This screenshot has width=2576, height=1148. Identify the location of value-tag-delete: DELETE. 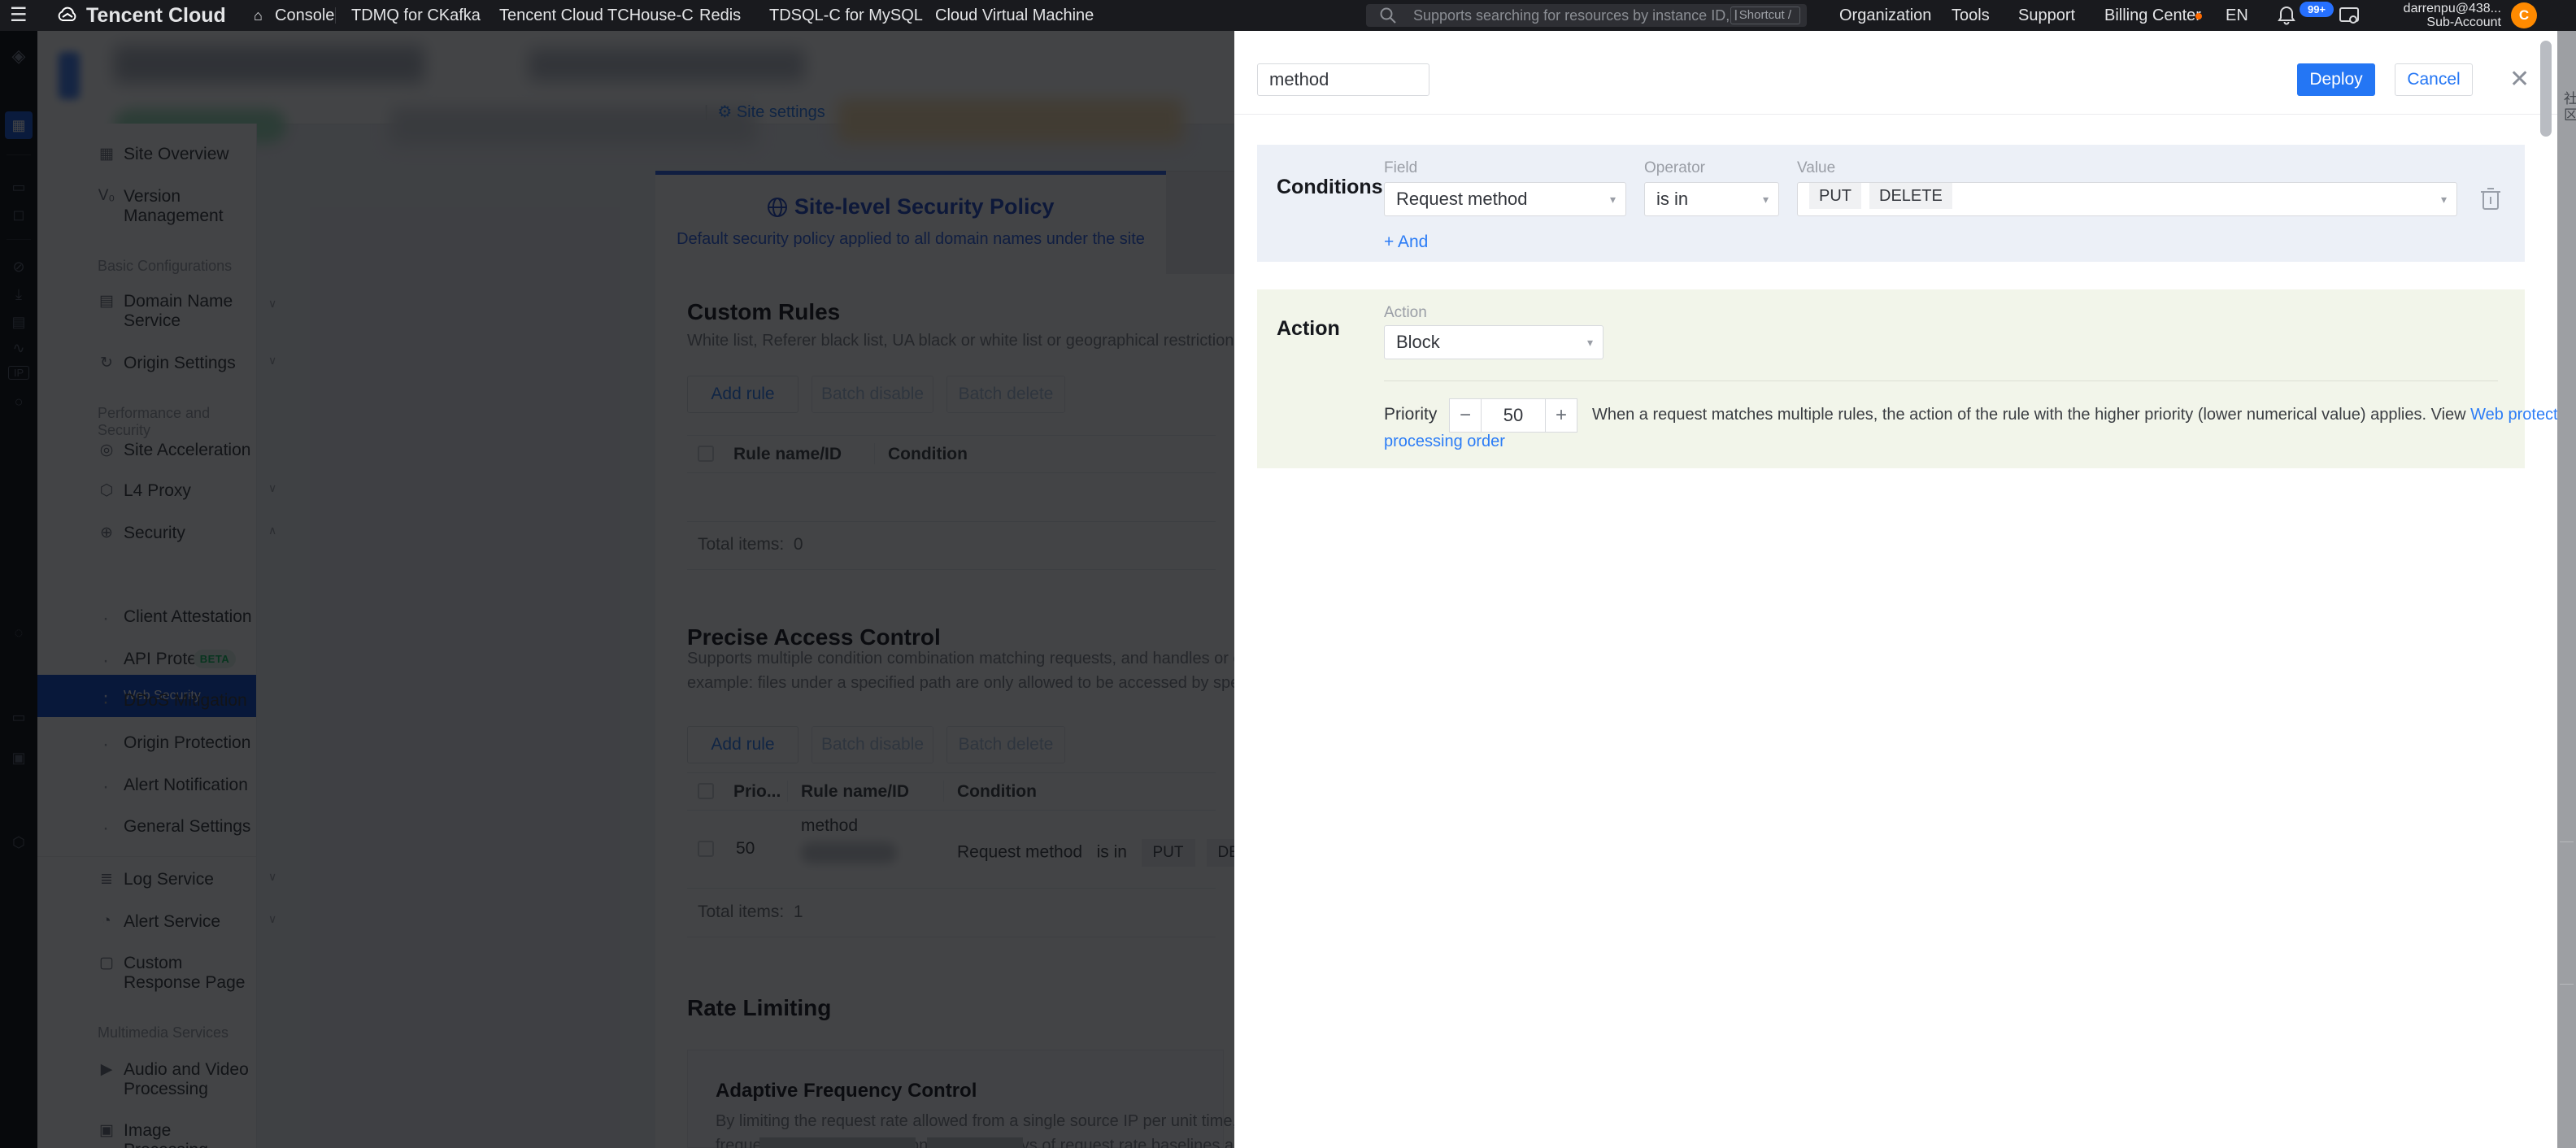
(1911, 196).